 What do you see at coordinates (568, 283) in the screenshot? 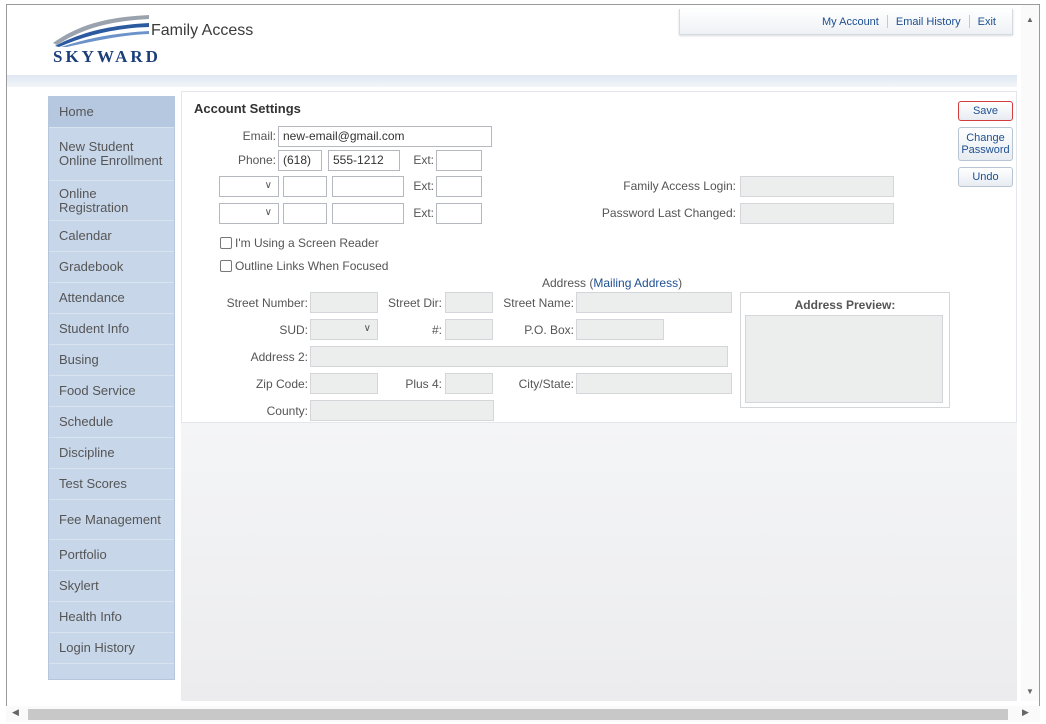
I see `address-header-text: Address (` at bounding box center [568, 283].